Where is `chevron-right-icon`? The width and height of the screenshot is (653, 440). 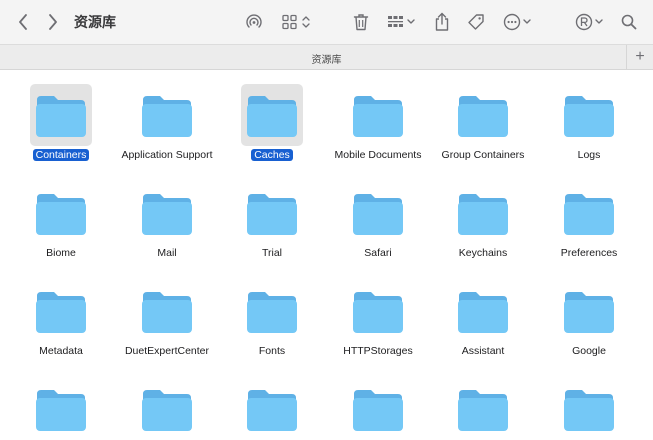 chevron-right-icon is located at coordinates (53, 22).